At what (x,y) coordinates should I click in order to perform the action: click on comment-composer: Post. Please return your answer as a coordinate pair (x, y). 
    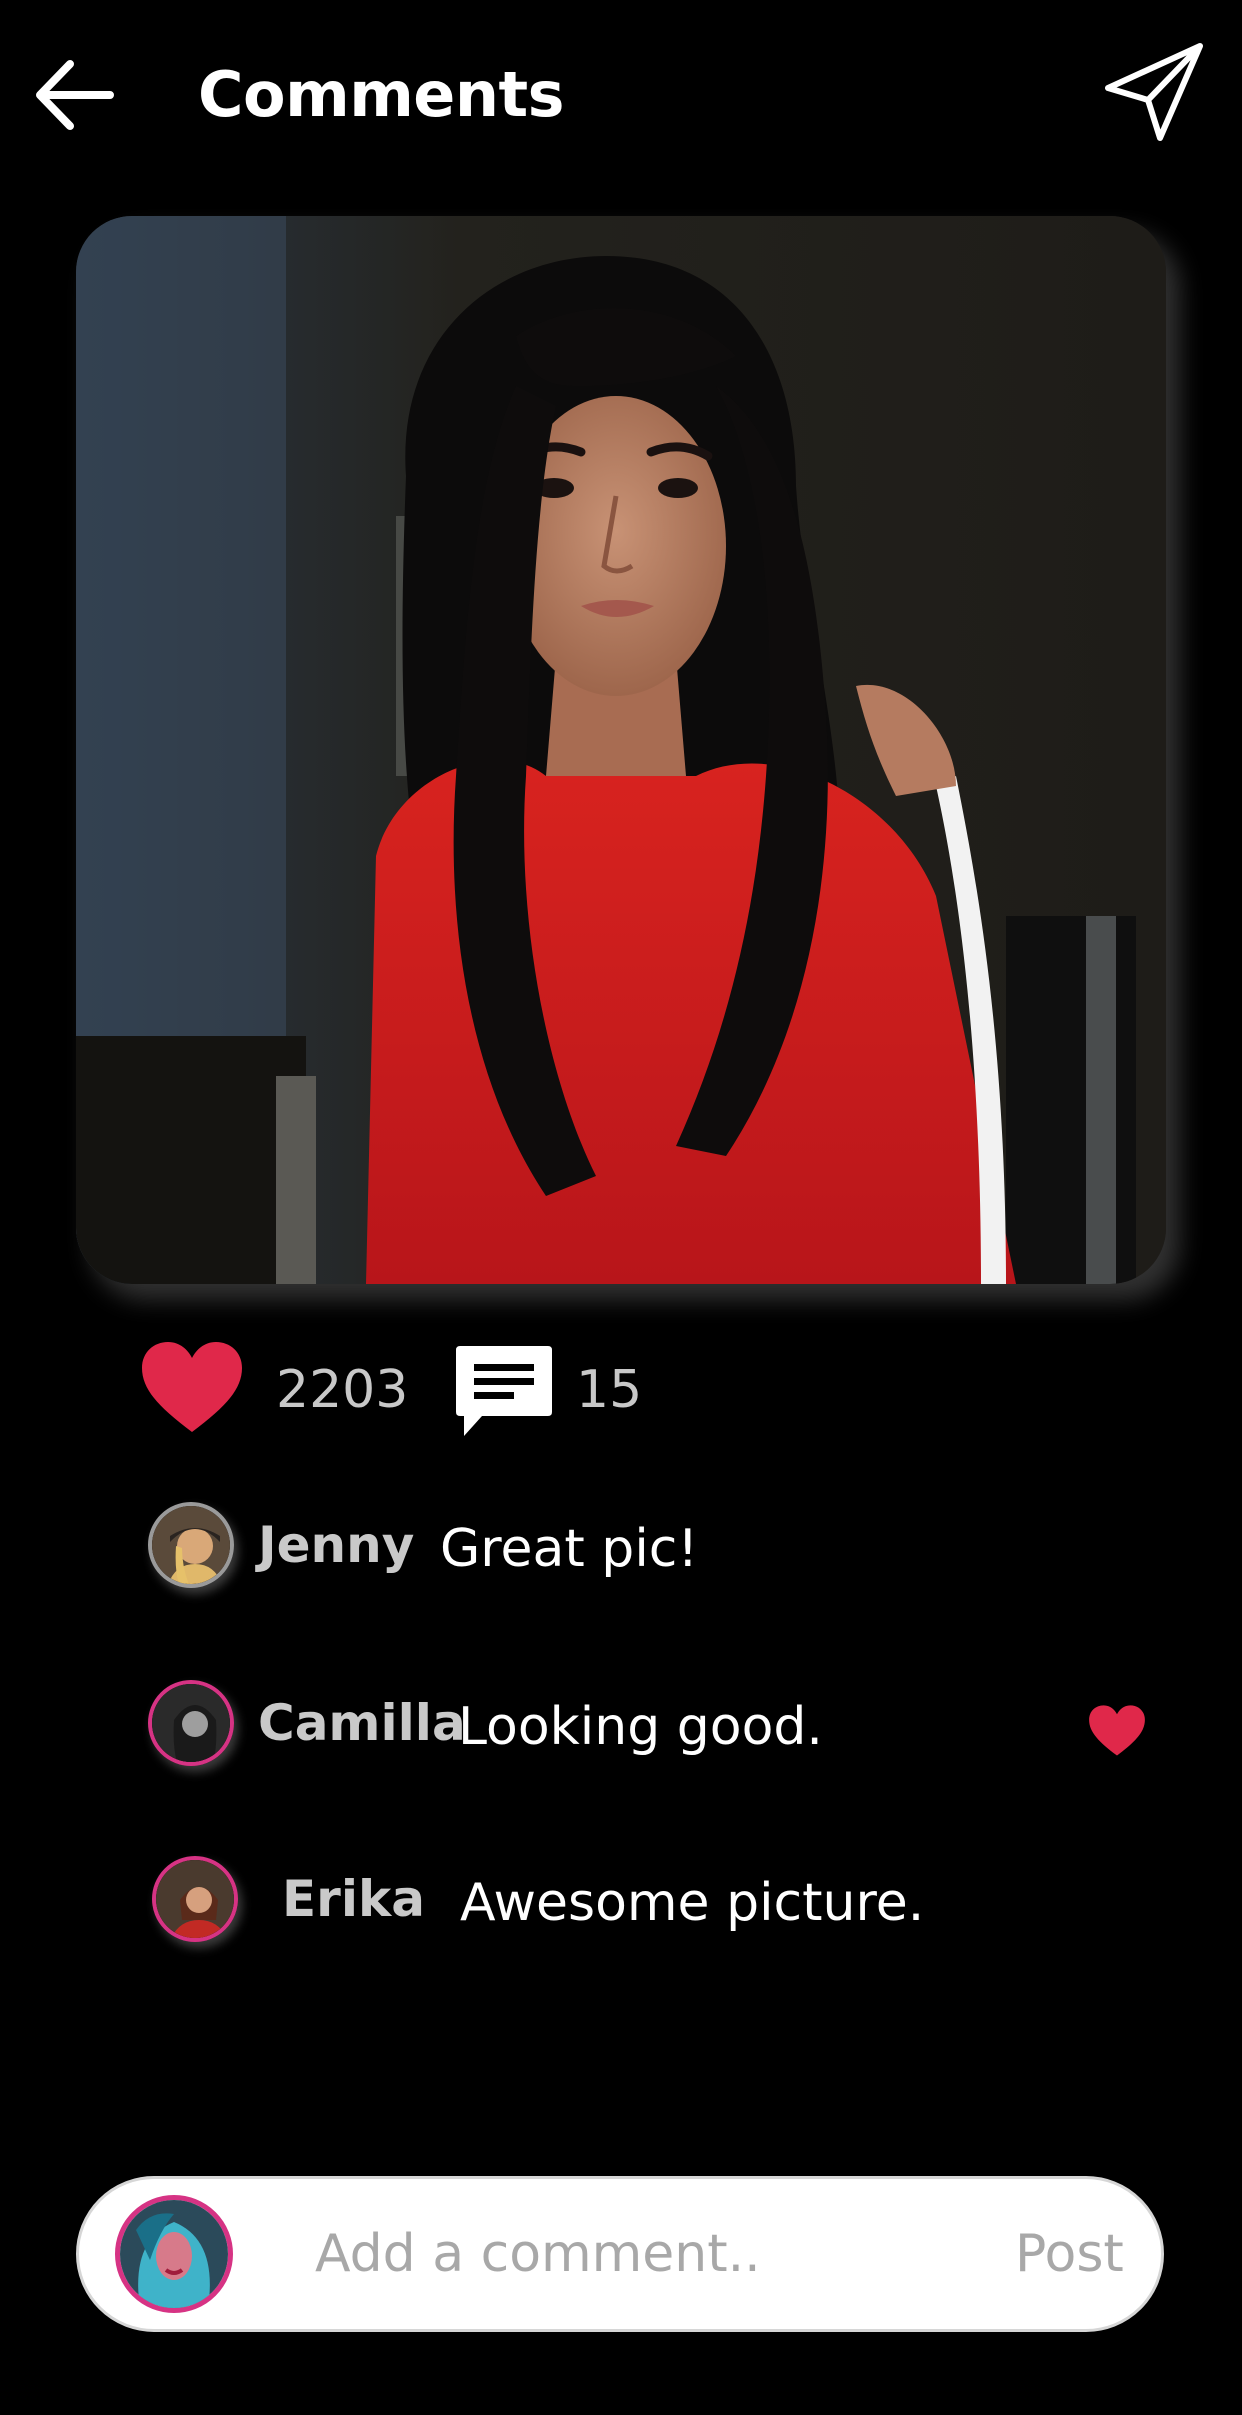
    Looking at the image, I should click on (620, 2254).